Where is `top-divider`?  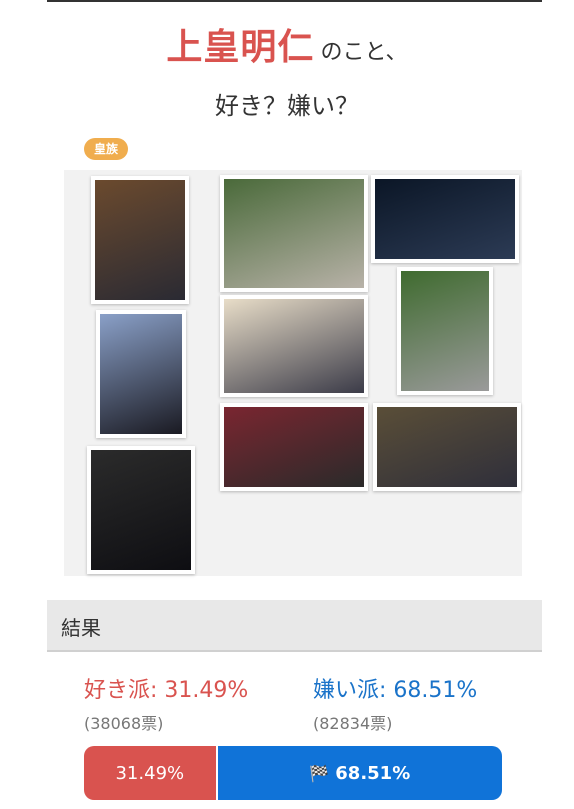
top-divider is located at coordinates (294, 1).